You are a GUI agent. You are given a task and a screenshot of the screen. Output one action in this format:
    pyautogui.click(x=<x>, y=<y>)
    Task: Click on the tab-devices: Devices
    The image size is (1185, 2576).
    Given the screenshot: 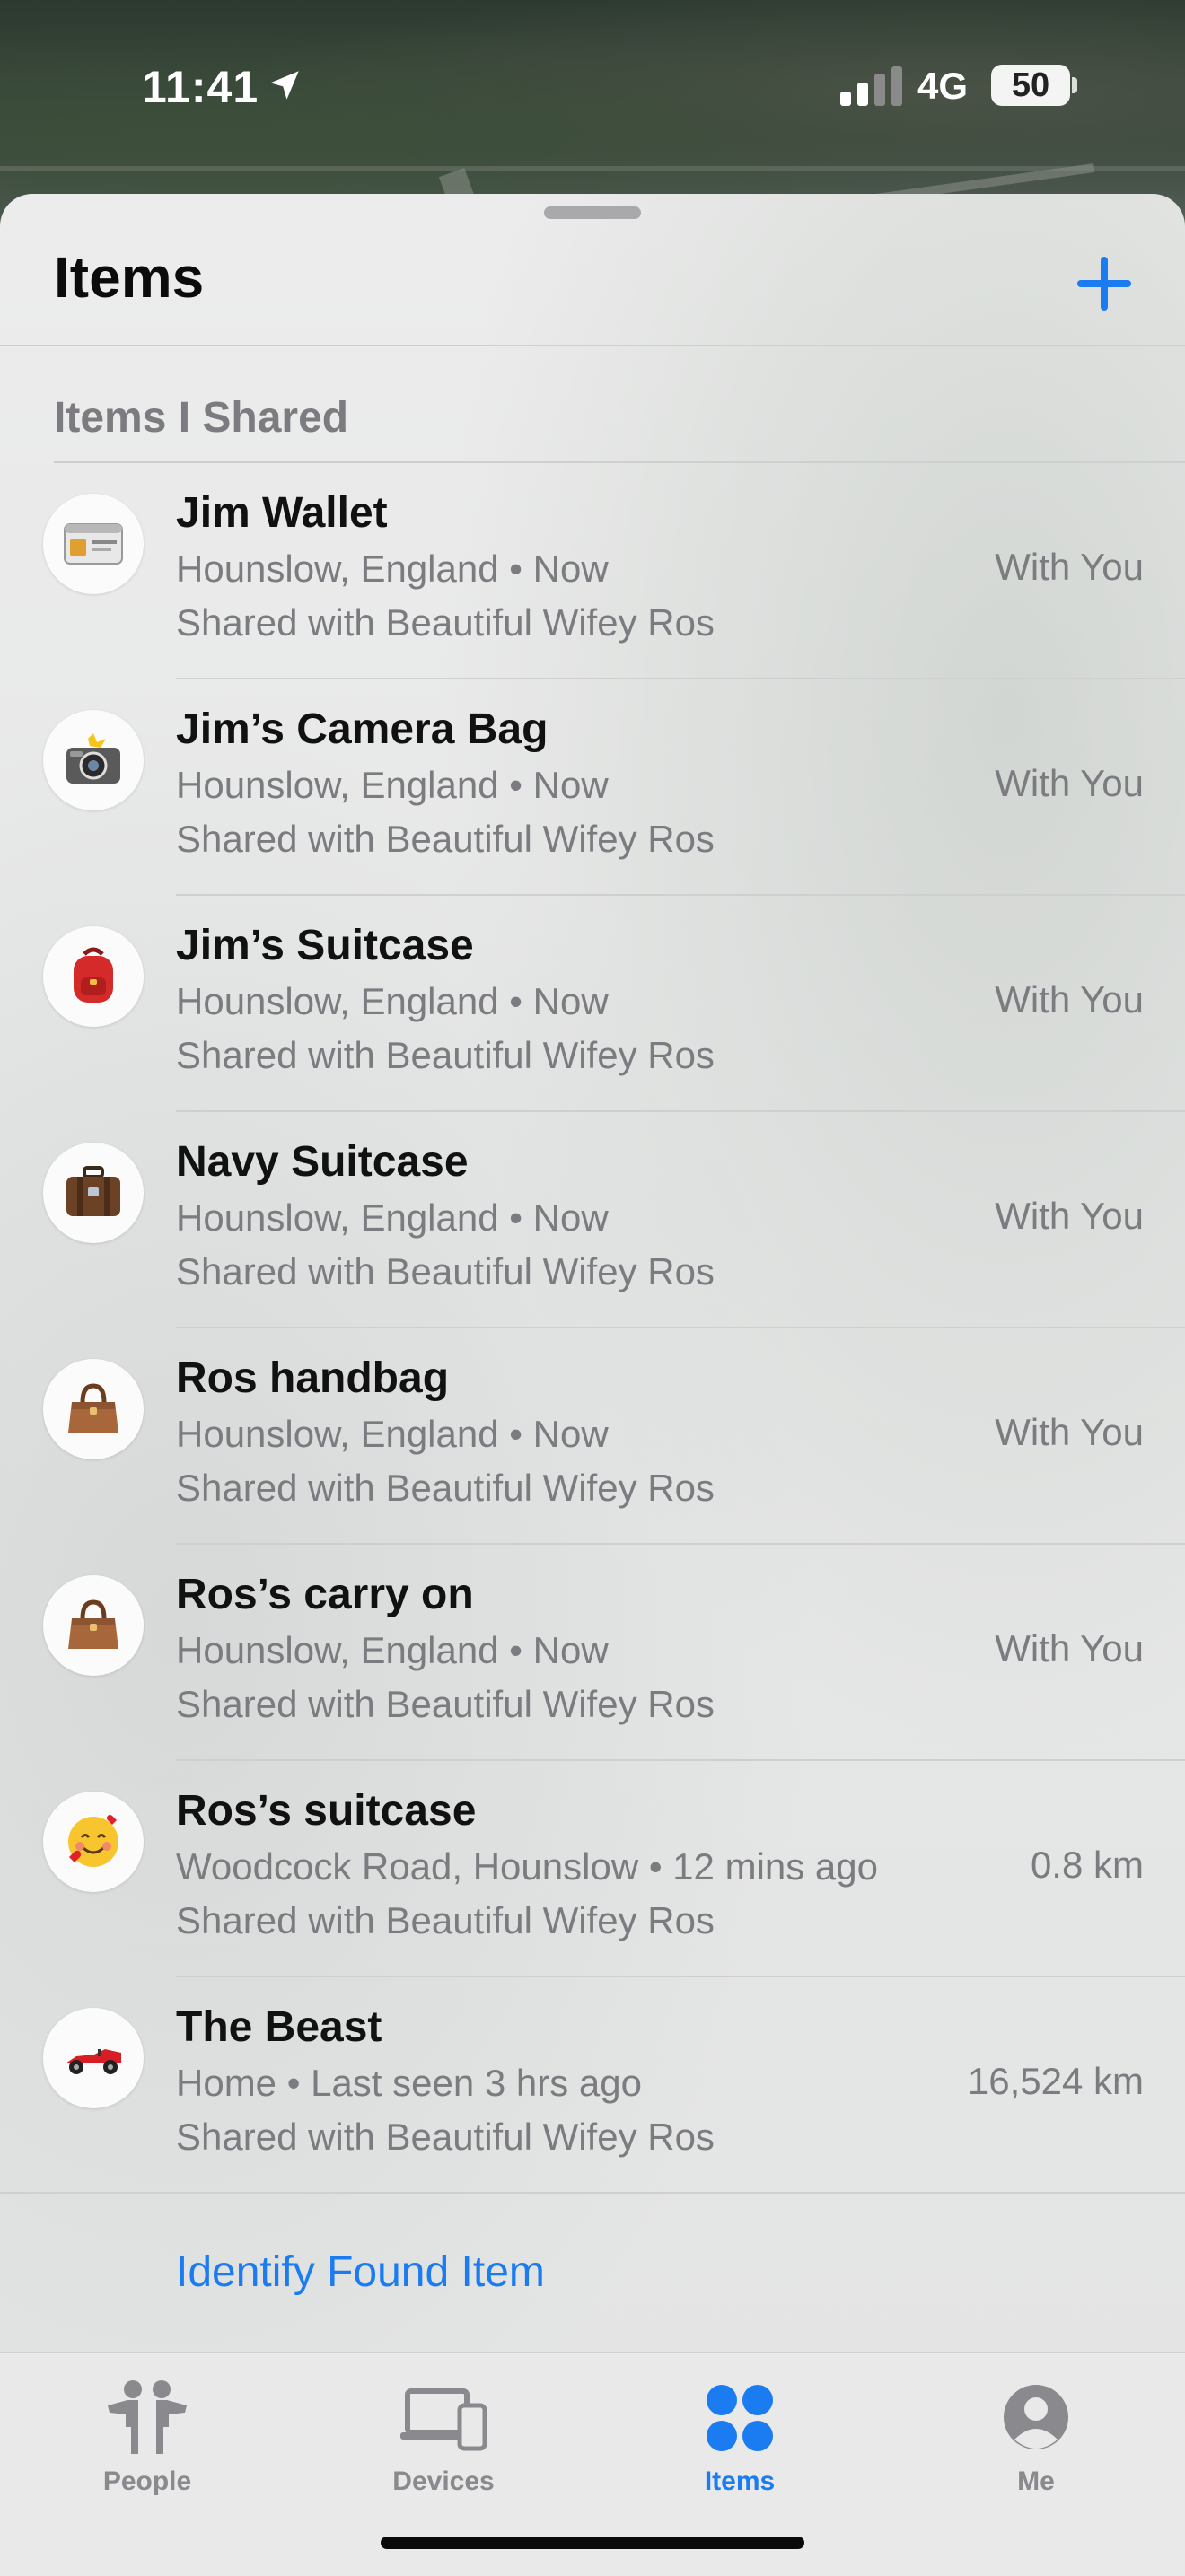 What is the action you would take?
    pyautogui.click(x=443, y=2434)
    